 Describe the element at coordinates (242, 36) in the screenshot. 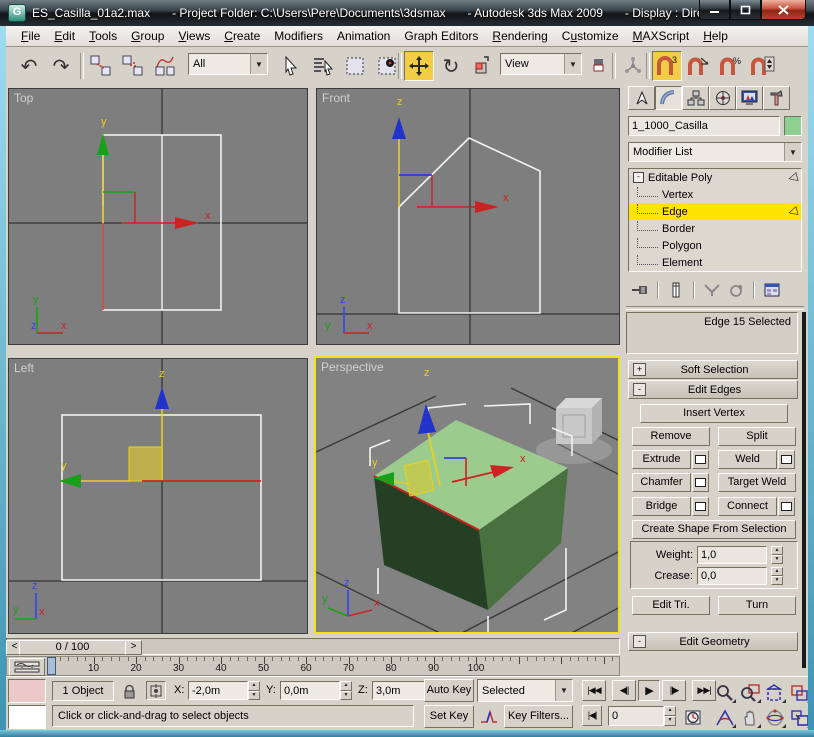

I see `menu-create: Create` at that location.